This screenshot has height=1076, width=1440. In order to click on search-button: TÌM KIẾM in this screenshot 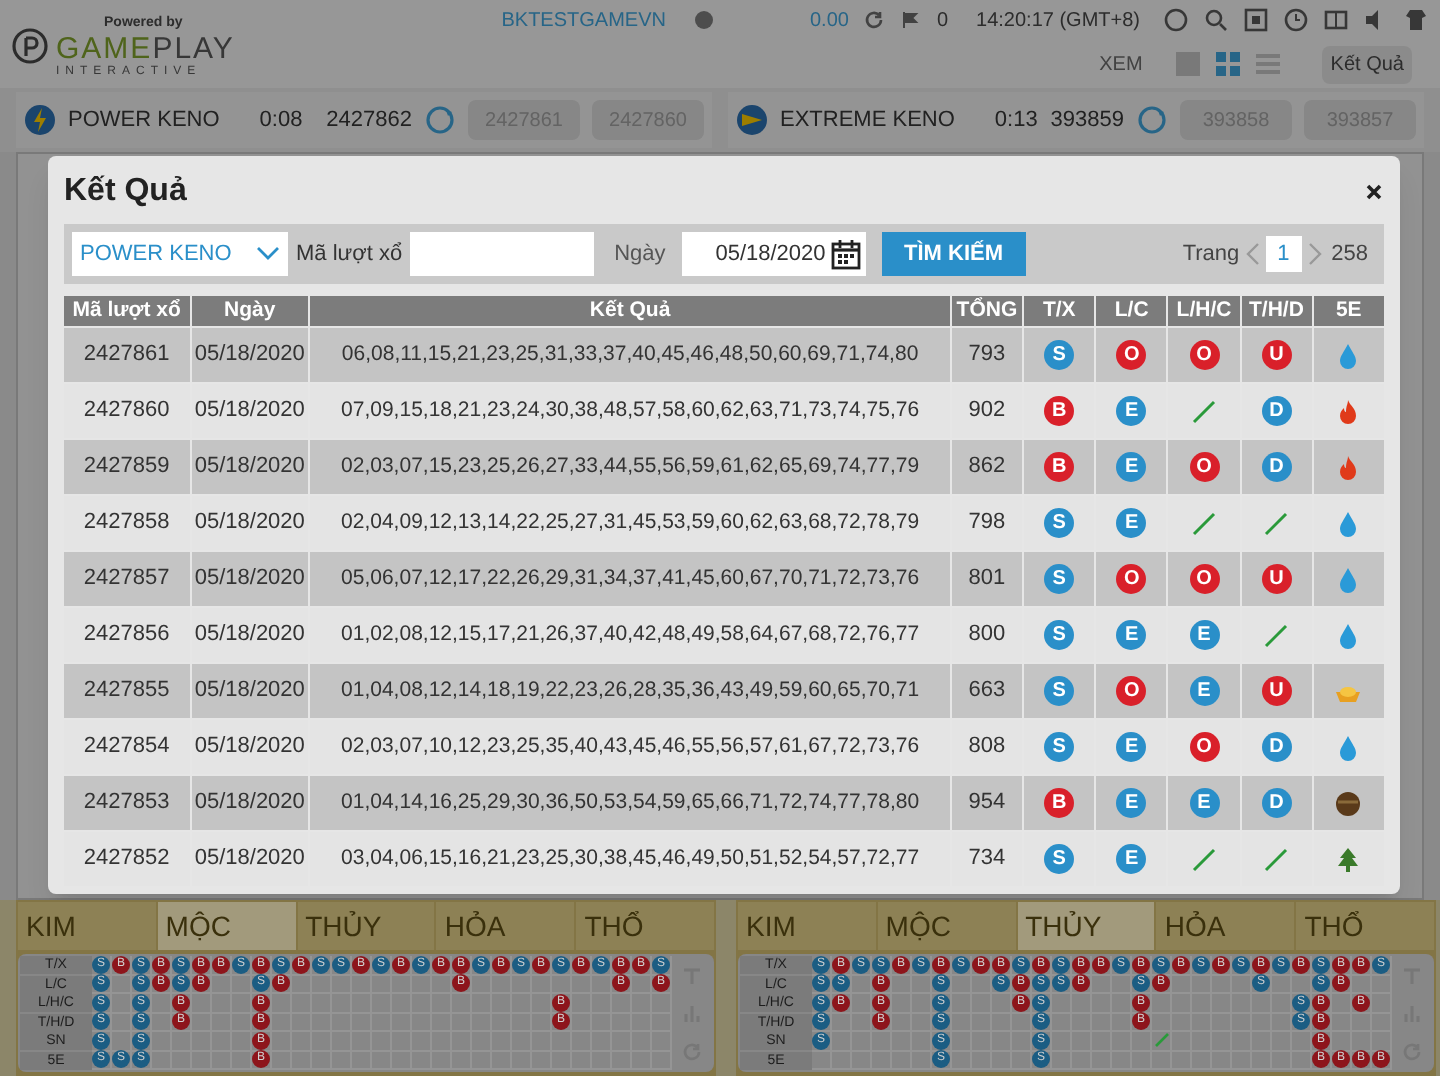, I will do `click(953, 254)`.